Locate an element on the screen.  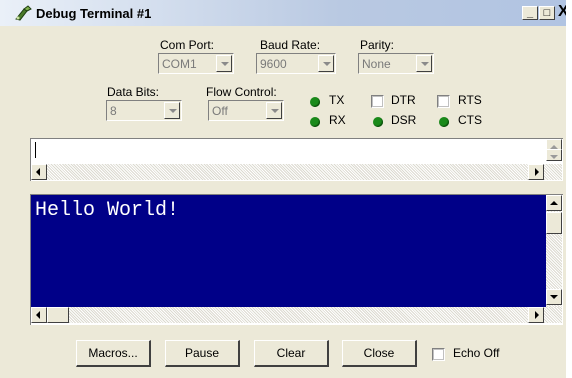
parity-value: None is located at coordinates (376, 64).